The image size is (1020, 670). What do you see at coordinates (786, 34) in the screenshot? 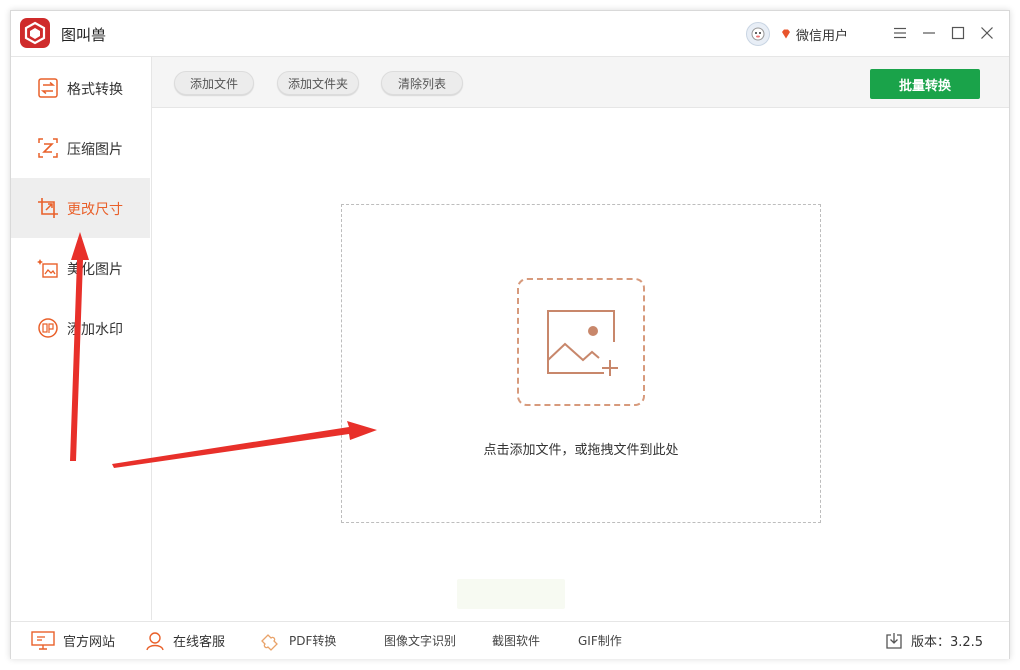
I see `vip-diamond-icon` at bounding box center [786, 34].